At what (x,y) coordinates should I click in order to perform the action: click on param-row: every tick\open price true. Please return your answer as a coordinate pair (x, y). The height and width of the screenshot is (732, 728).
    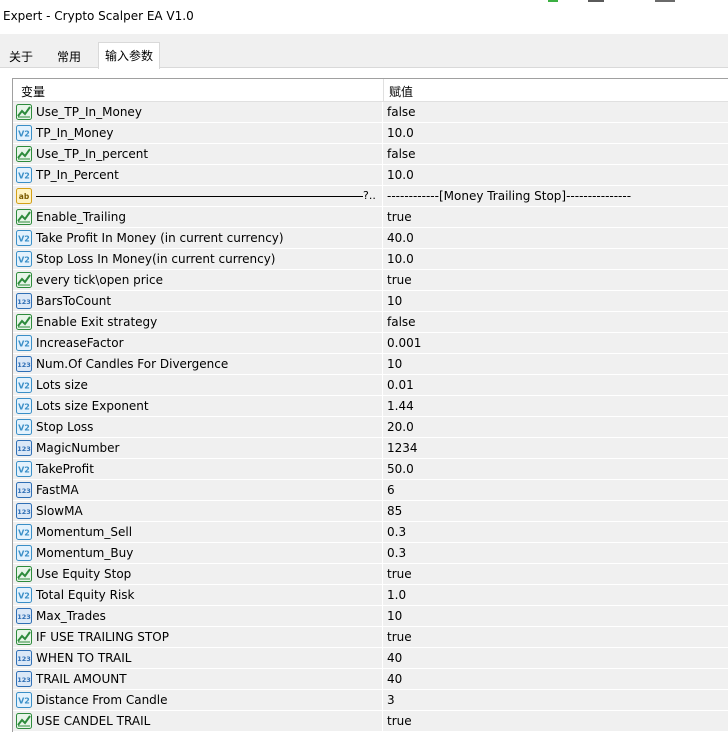
    Looking at the image, I should click on (370, 280).